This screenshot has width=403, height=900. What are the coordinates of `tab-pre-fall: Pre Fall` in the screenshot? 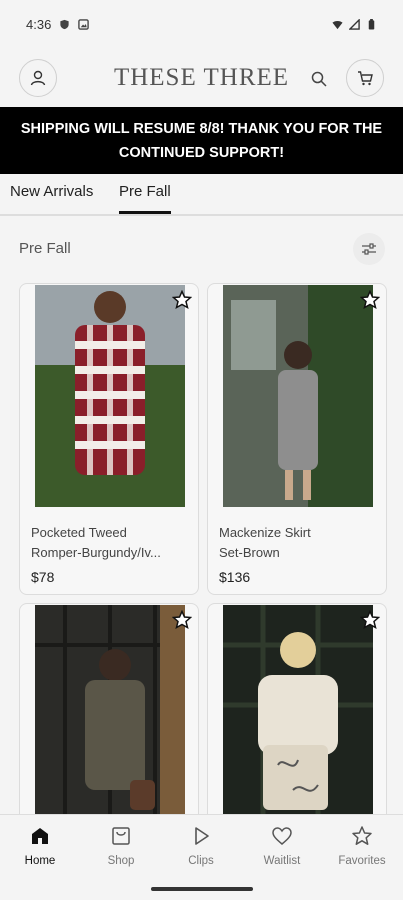 It's located at (145, 191).